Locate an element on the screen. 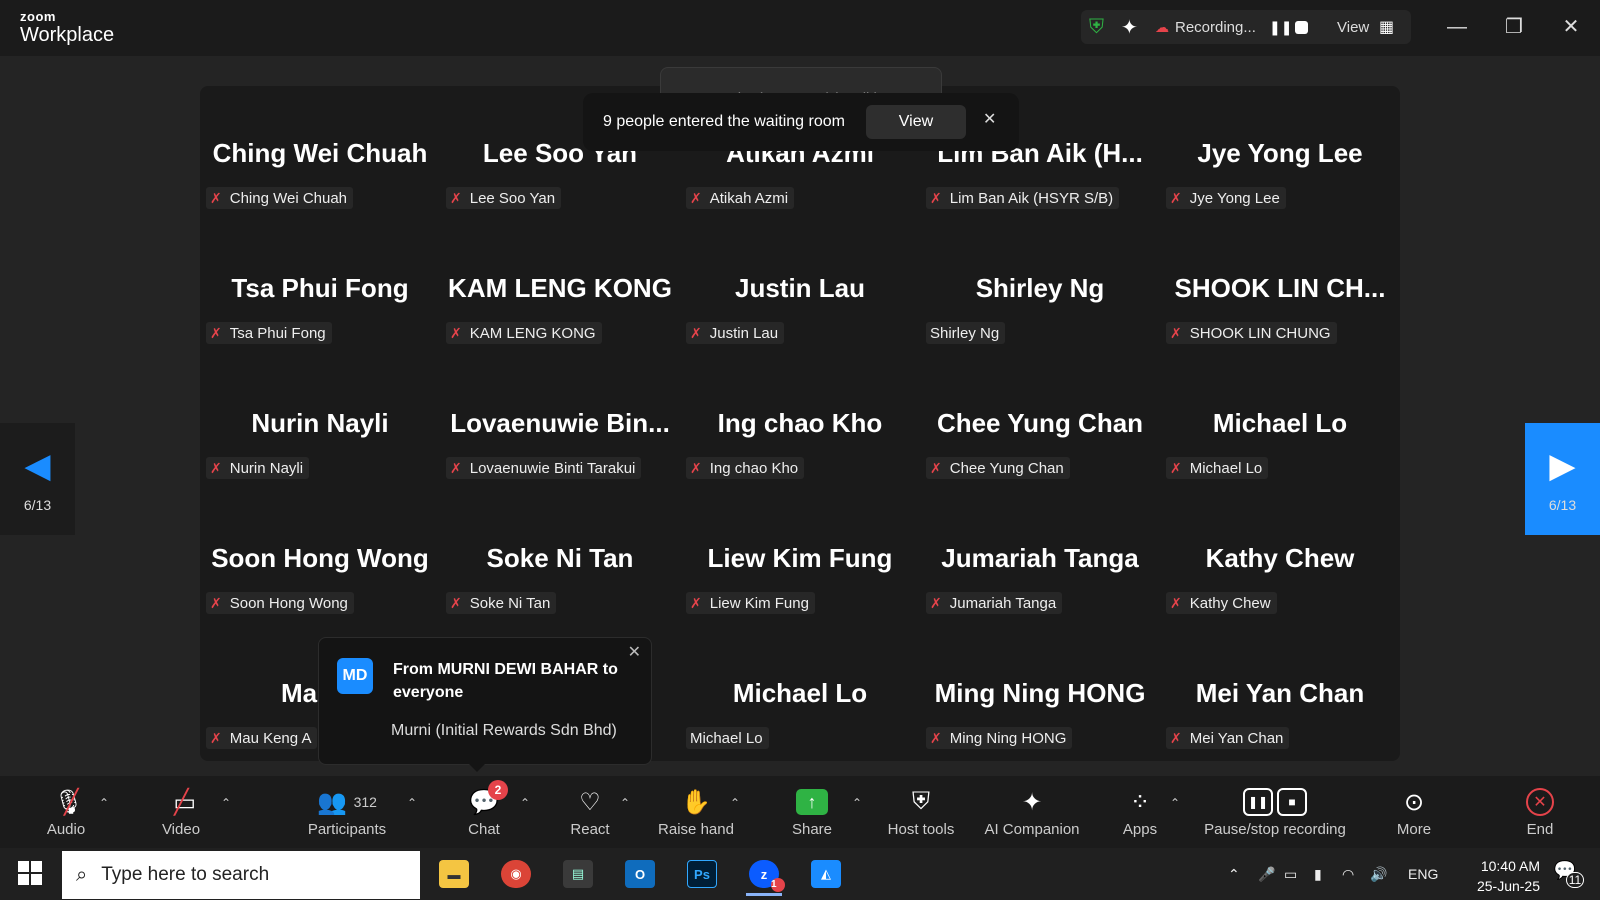  pause-stop-recording-button: ❚❚ ■ Pause/stop recording is located at coordinates (1275, 814).